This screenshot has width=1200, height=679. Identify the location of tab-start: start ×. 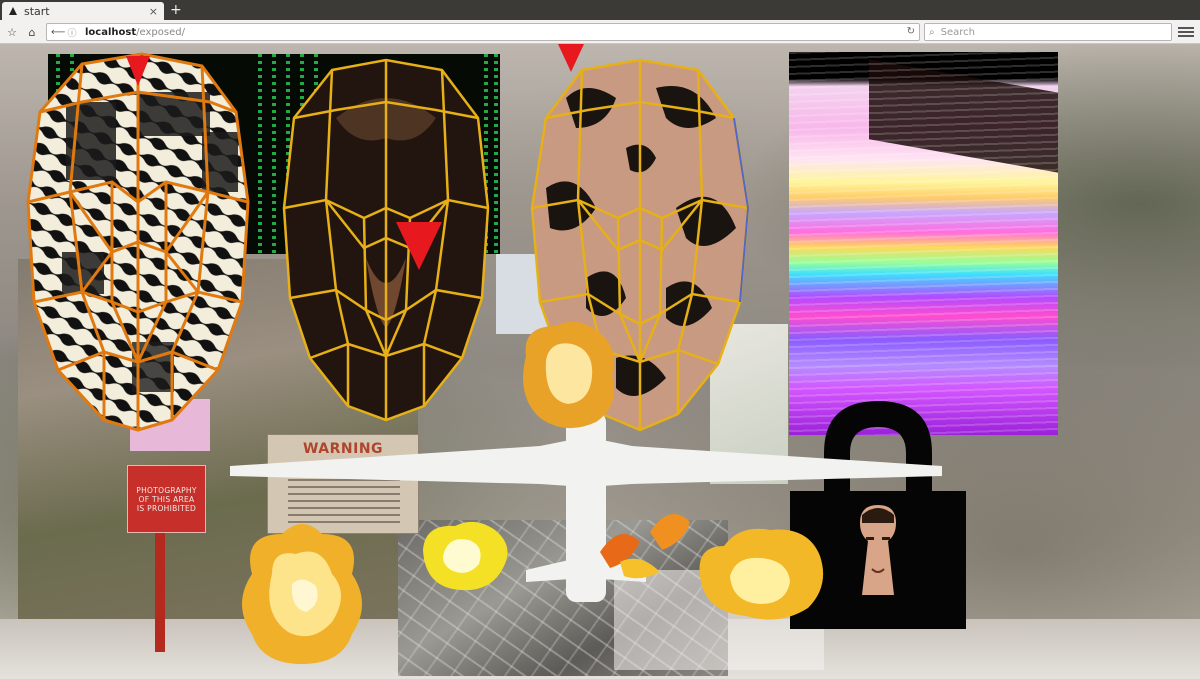
(83, 11).